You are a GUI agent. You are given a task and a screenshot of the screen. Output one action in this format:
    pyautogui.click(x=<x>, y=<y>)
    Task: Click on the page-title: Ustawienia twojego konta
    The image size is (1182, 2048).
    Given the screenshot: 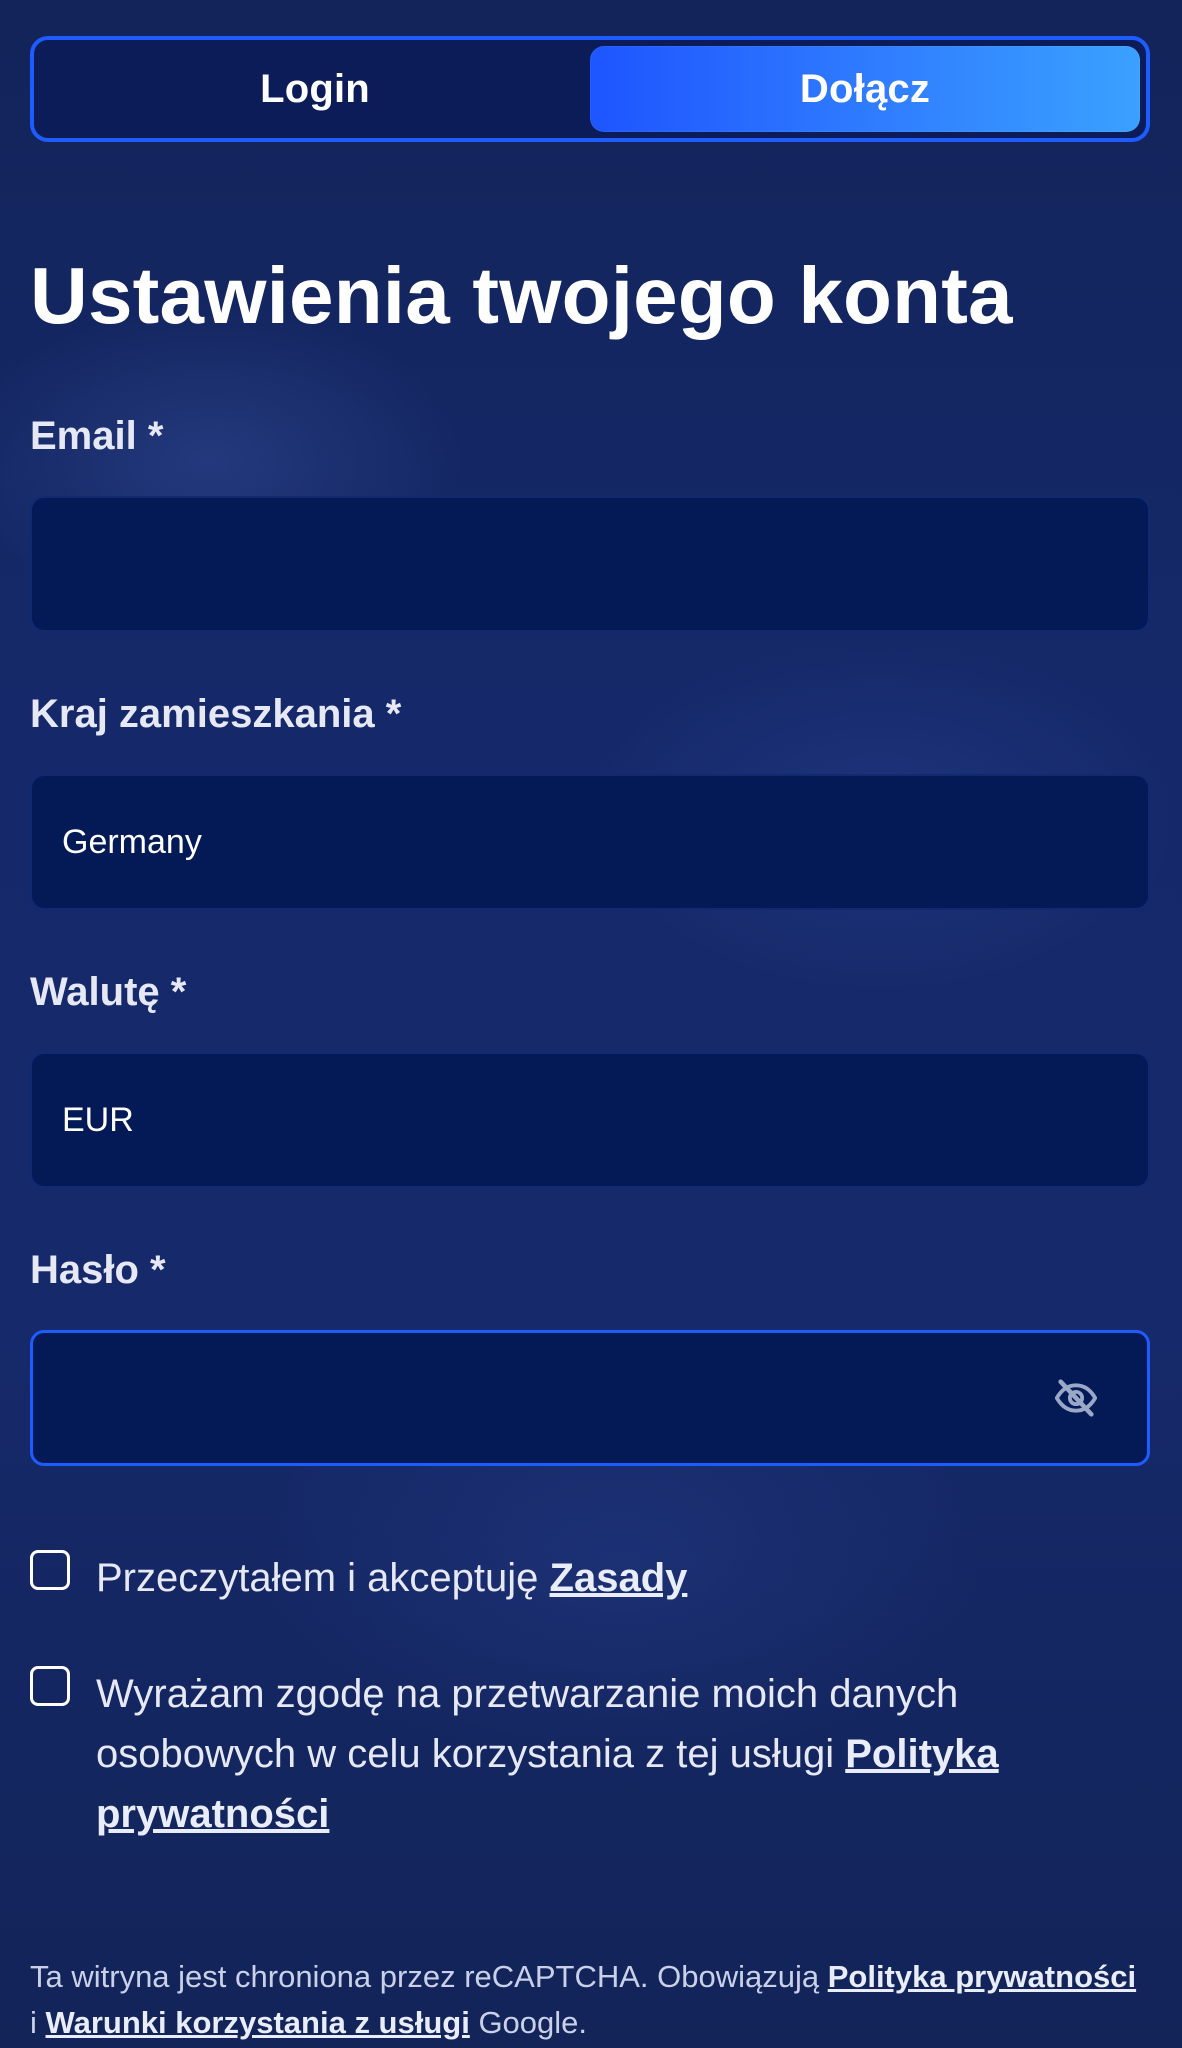 What is the action you would take?
    pyautogui.click(x=521, y=295)
    